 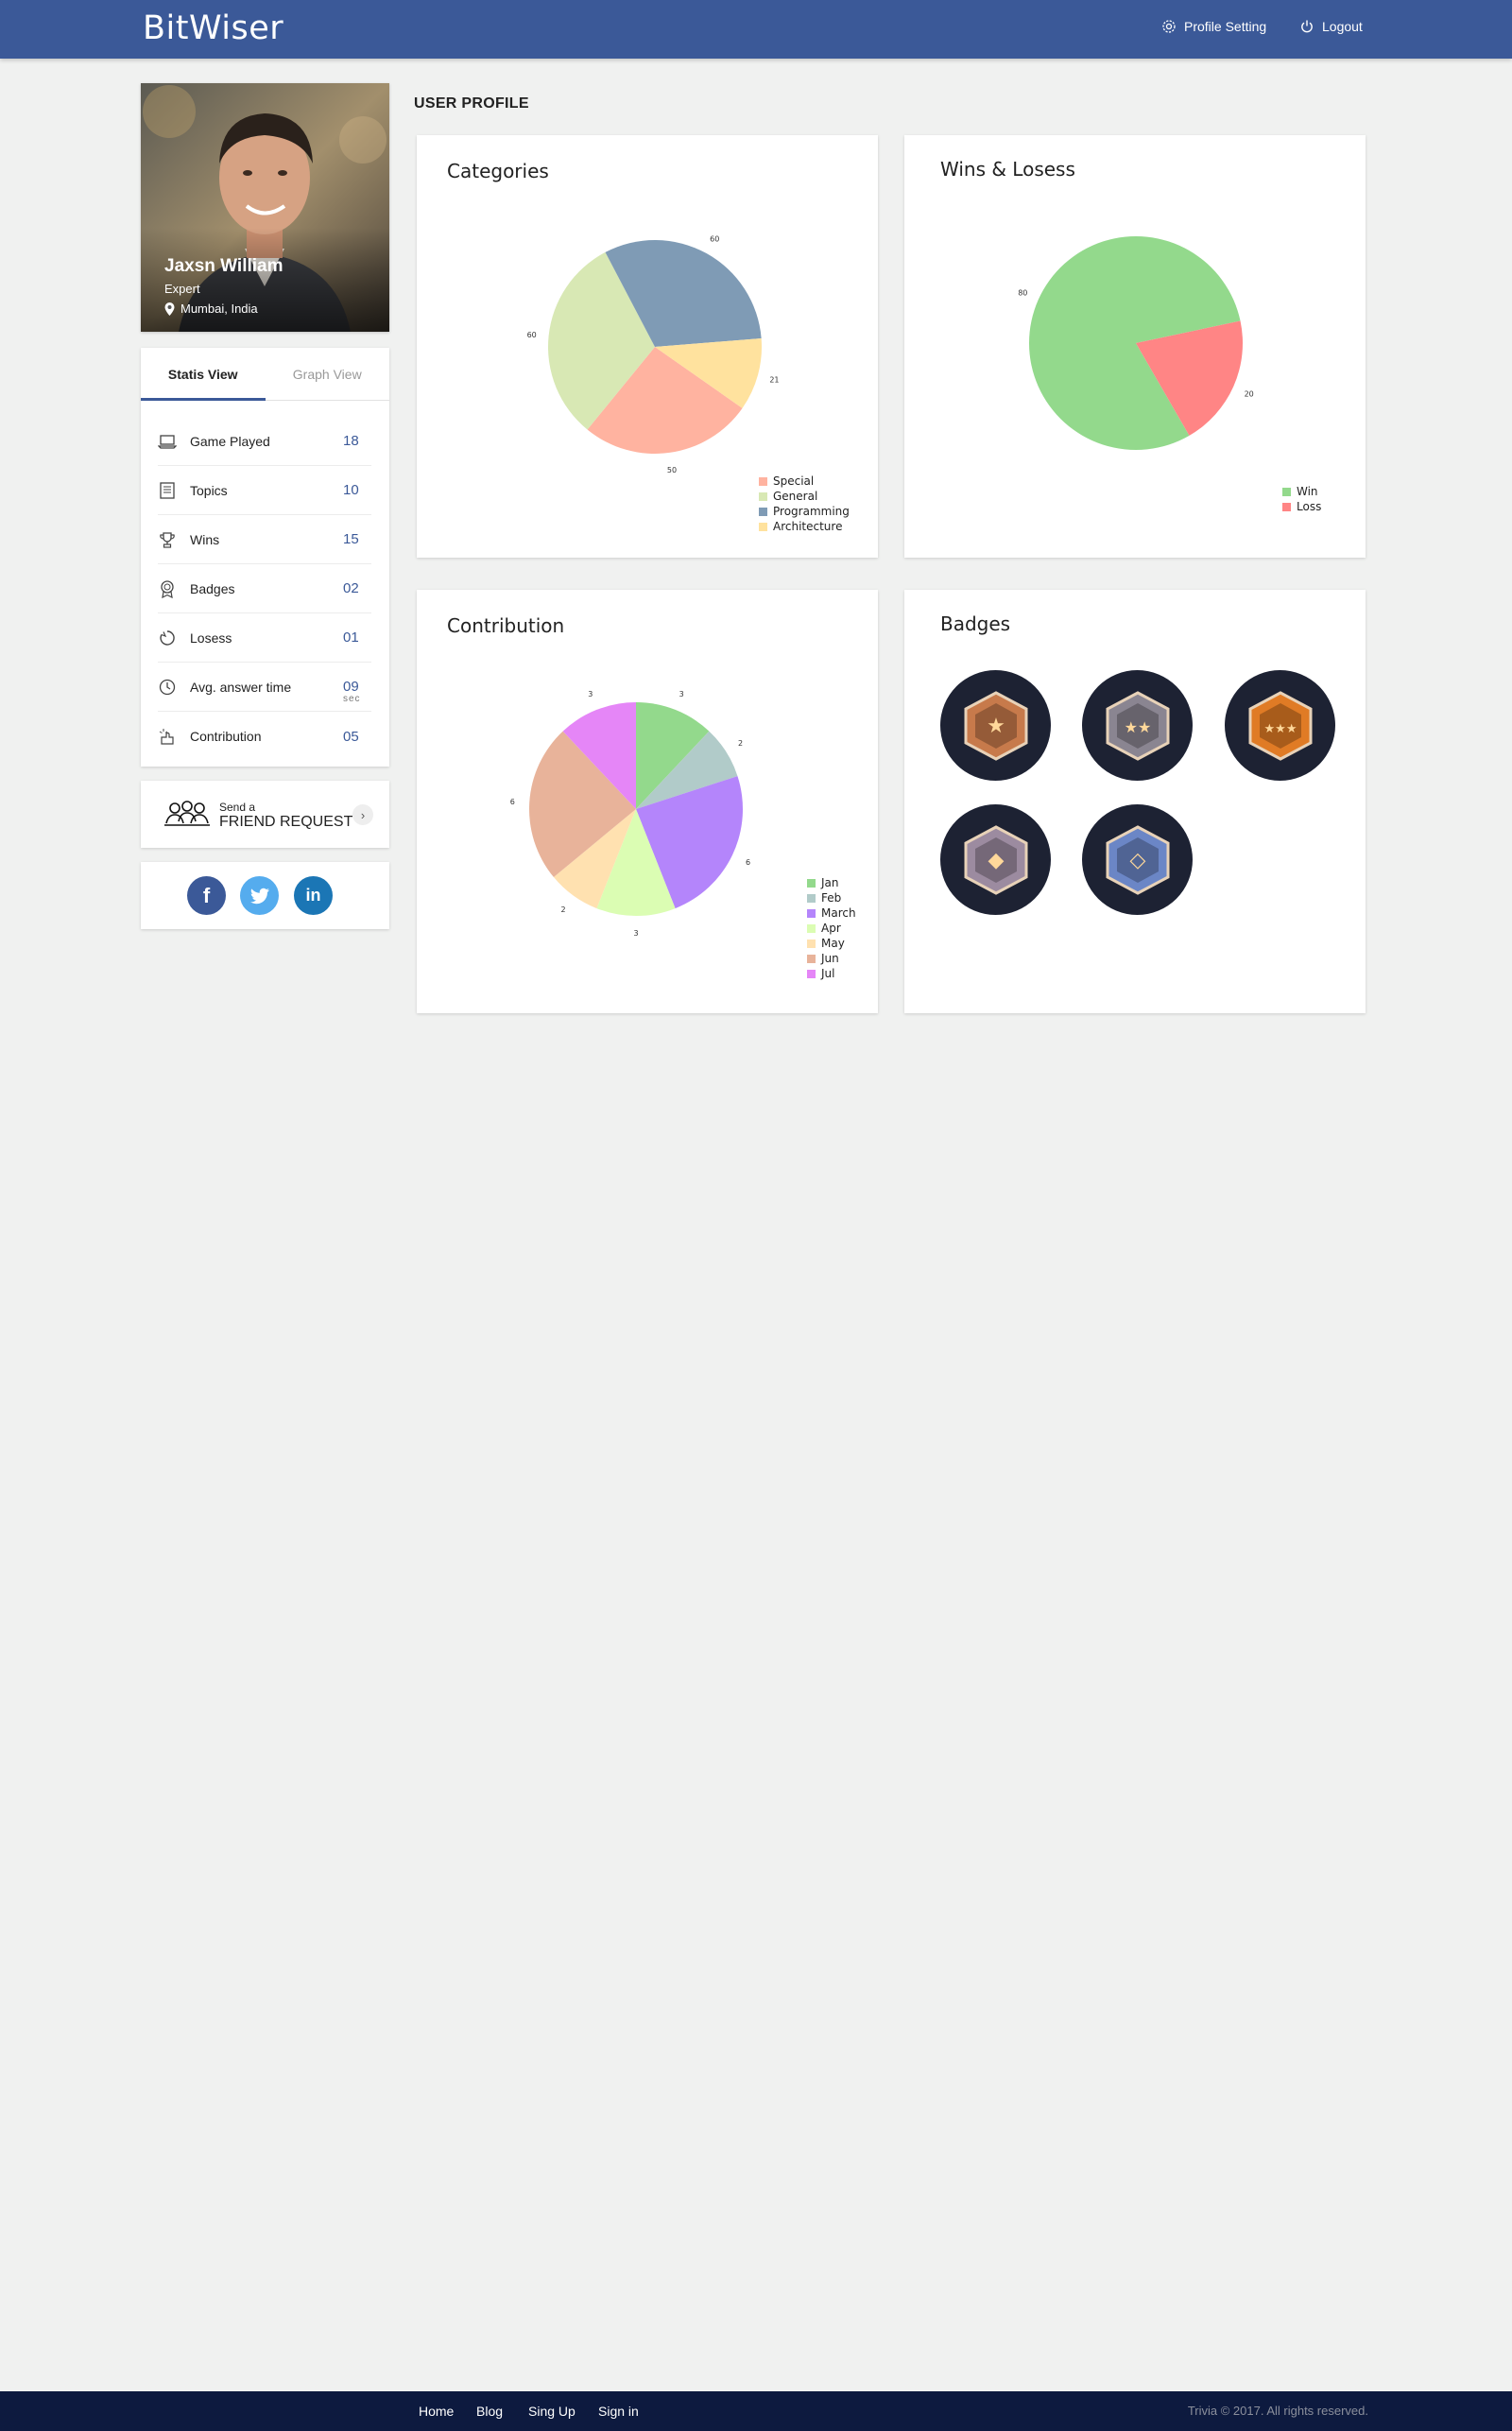 I want to click on page-title: USER PROFILE, so click(x=471, y=103).